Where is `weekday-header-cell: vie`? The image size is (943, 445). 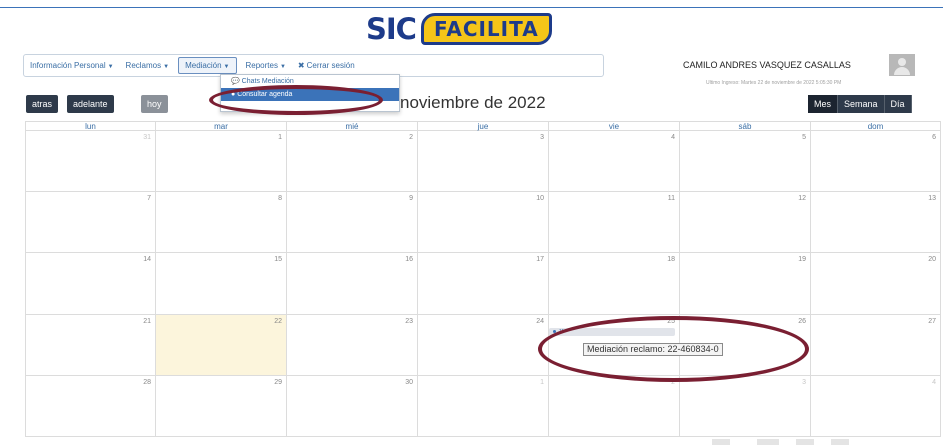
weekday-header-cell: vie is located at coordinates (614, 126).